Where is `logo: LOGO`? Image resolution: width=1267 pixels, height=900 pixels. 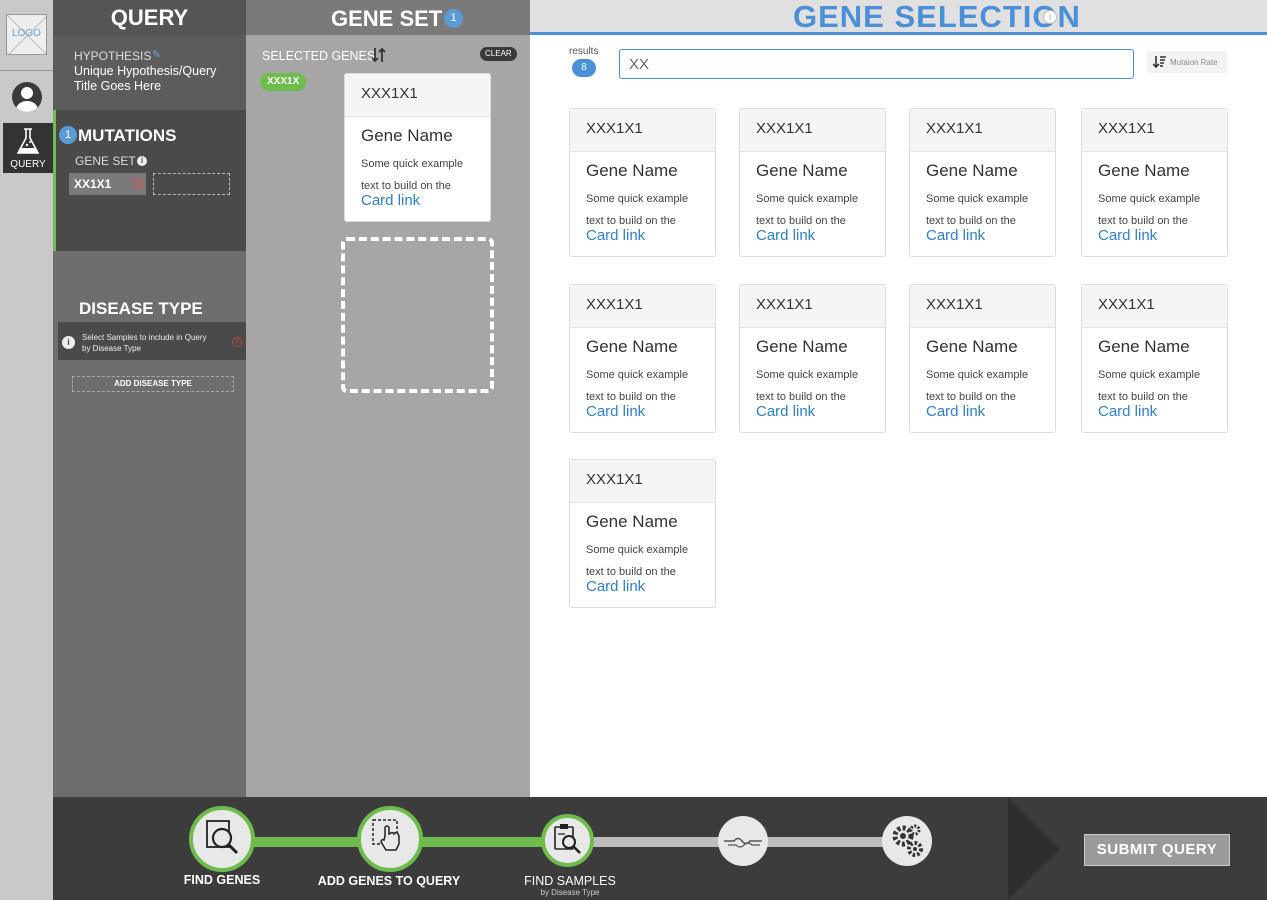 logo: LOGO is located at coordinates (26, 34).